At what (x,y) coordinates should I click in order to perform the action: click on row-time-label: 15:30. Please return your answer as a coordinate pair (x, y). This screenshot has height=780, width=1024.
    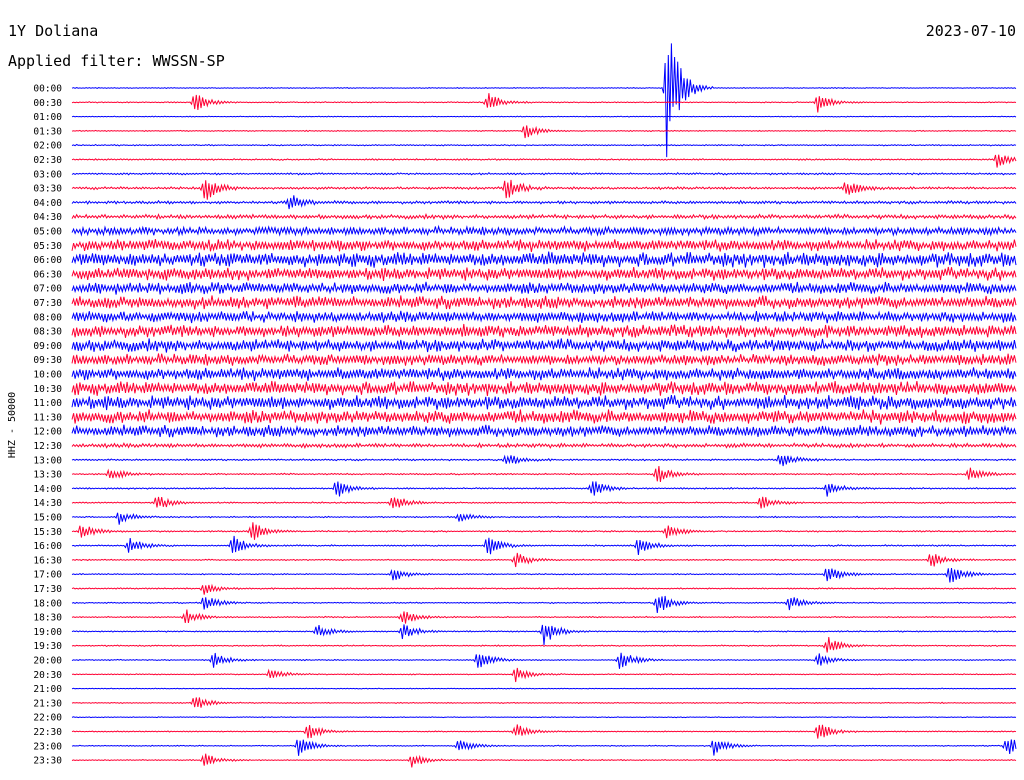
    Looking at the image, I should click on (47, 532).